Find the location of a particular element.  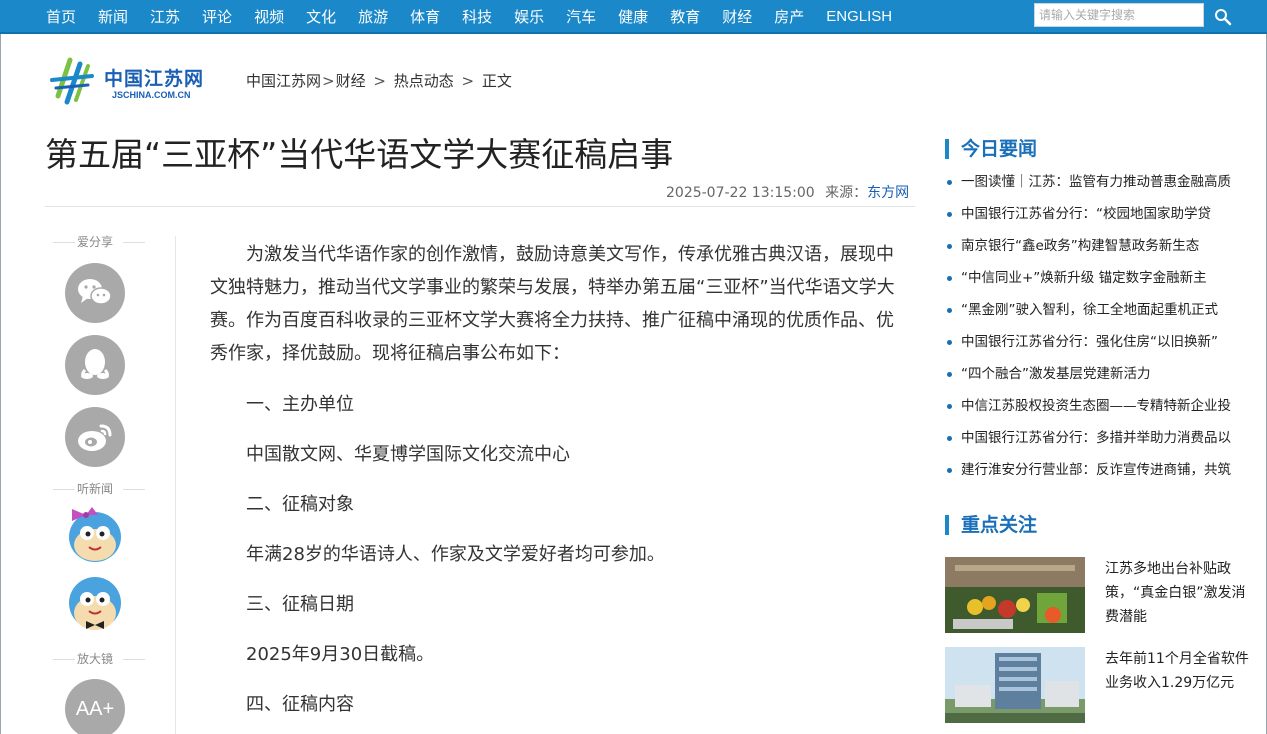

nav-item-realestate: 房产 is located at coordinates (789, 16).